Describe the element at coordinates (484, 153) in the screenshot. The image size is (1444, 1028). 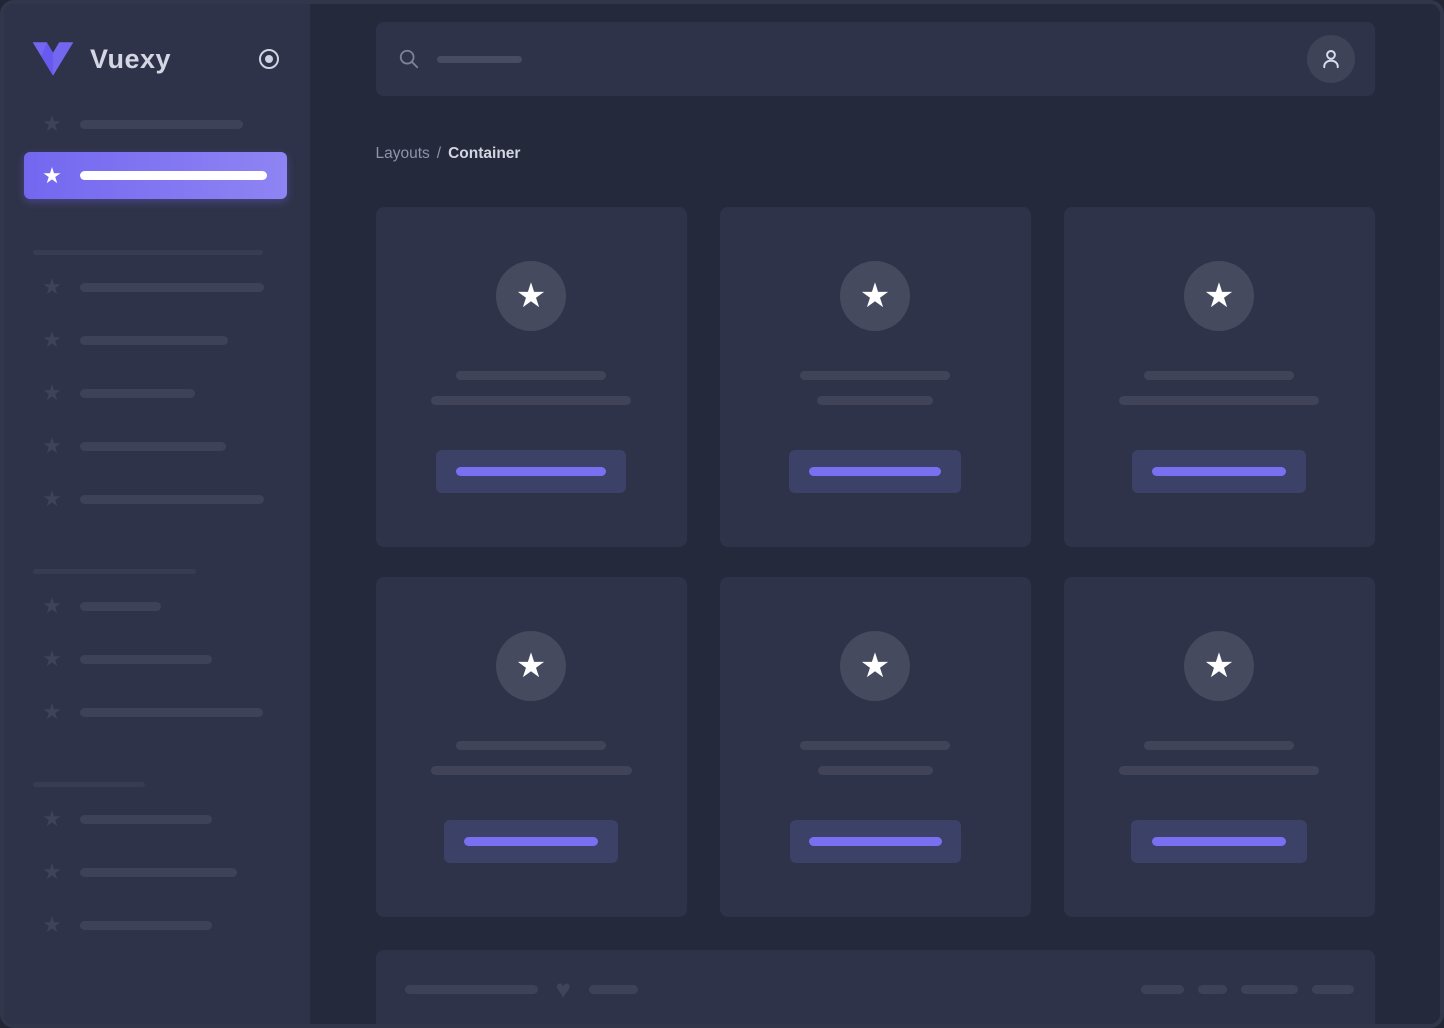
I see `breadcrumb-current-page: Container` at that location.